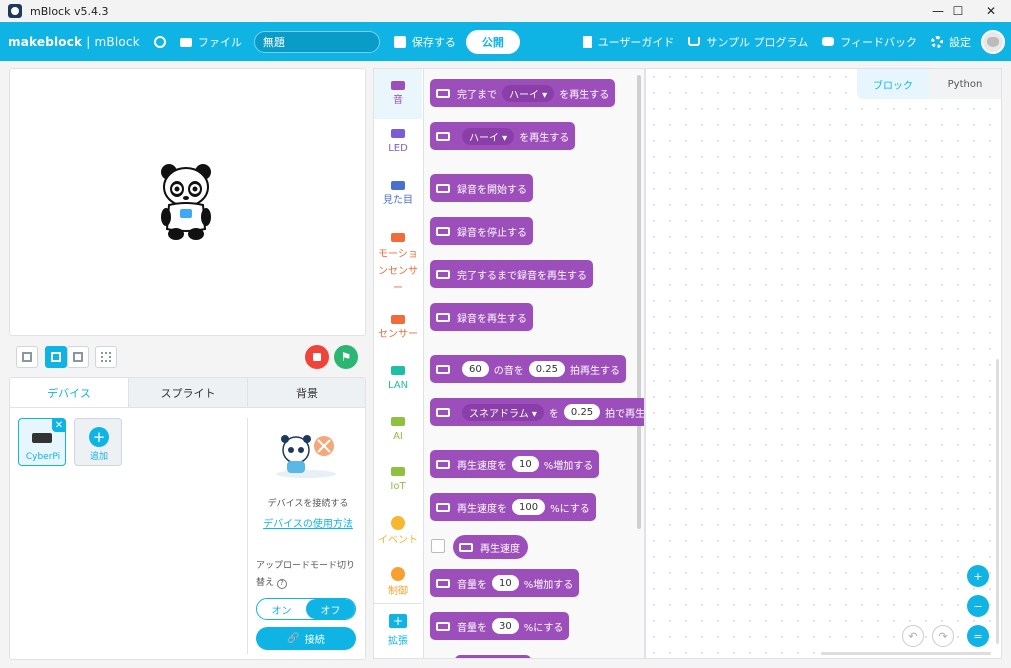 Image resolution: width=1011 pixels, height=668 pixels. Describe the element at coordinates (59, 425) in the screenshot. I see `remove-device-icon: ✕` at that location.